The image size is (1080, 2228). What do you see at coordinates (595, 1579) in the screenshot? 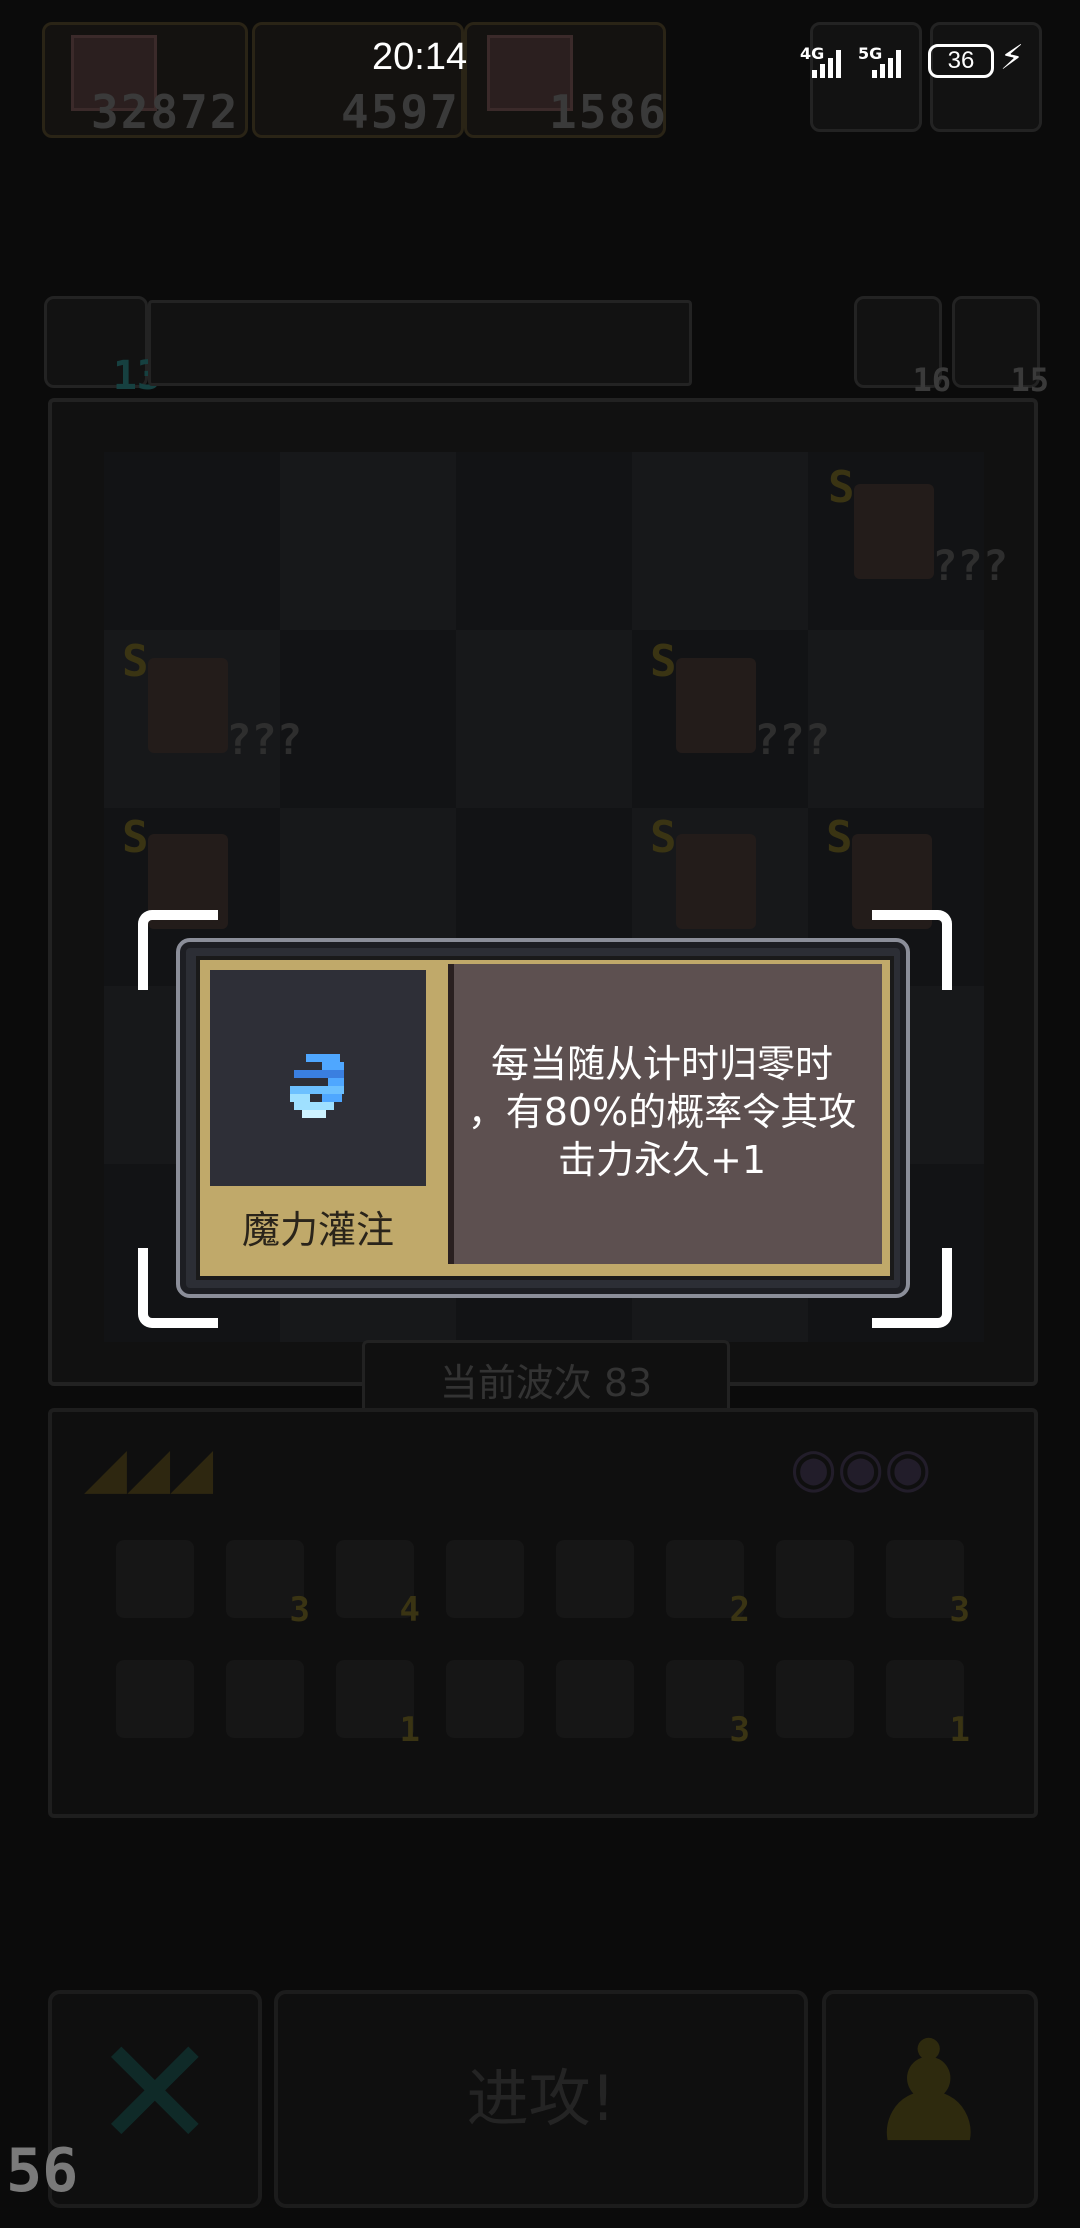
I see `drop-item` at bounding box center [595, 1579].